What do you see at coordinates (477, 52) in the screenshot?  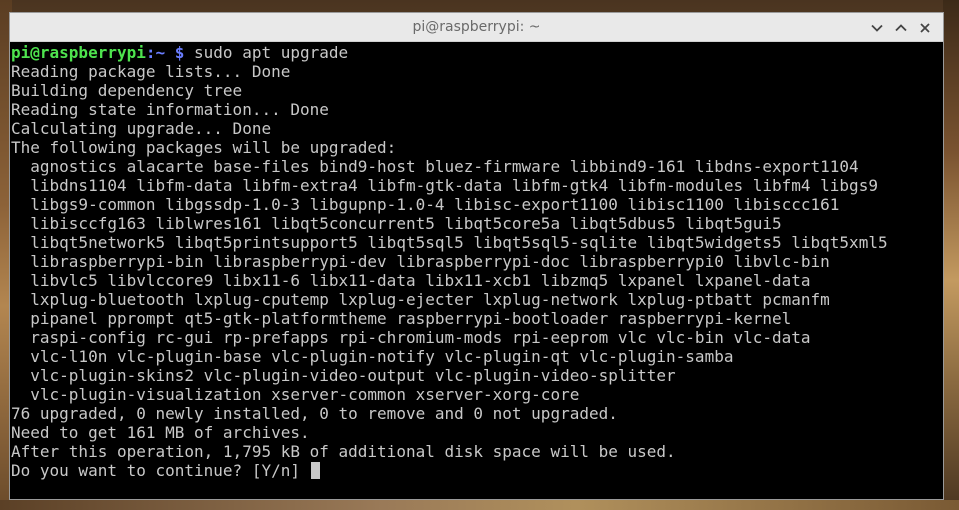 I see `prompt-line: pi@raspberrypi:~ $ sudo apt upgrade` at bounding box center [477, 52].